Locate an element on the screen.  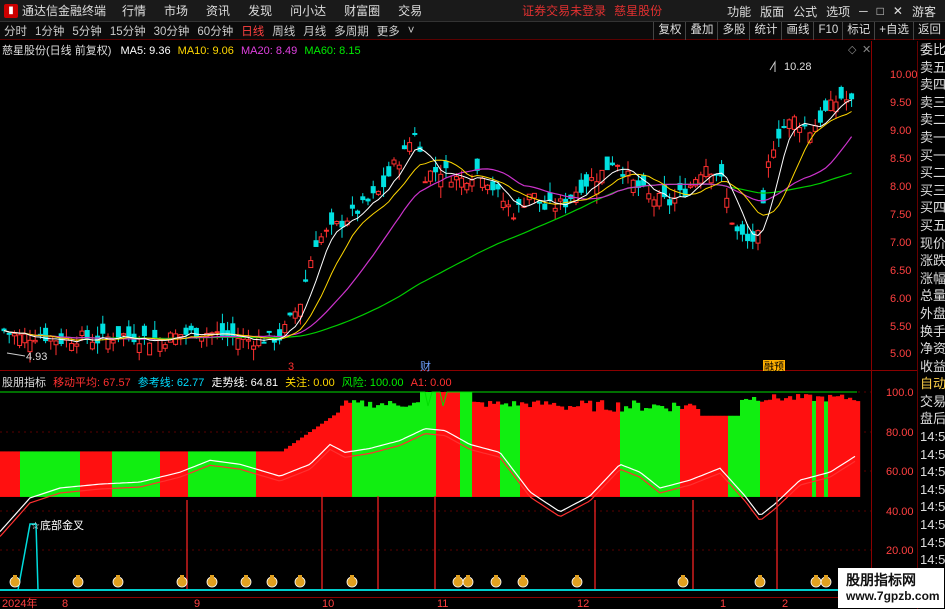
period-multi: 多周期 is located at coordinates (351, 31).